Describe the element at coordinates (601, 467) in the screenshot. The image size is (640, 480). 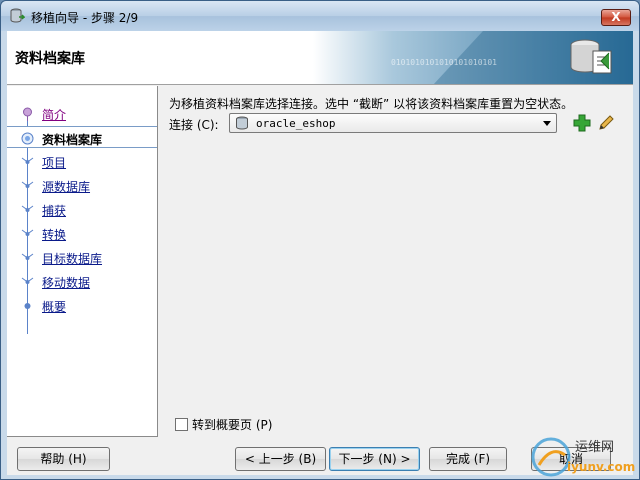
I see `watermark-line2: iyunv.com` at that location.